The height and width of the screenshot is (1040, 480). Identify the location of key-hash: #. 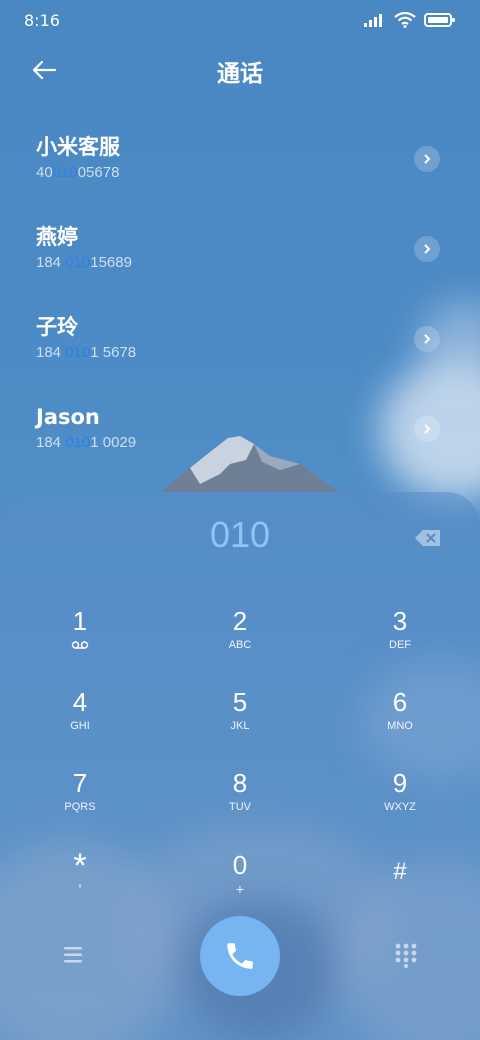
(400, 883).